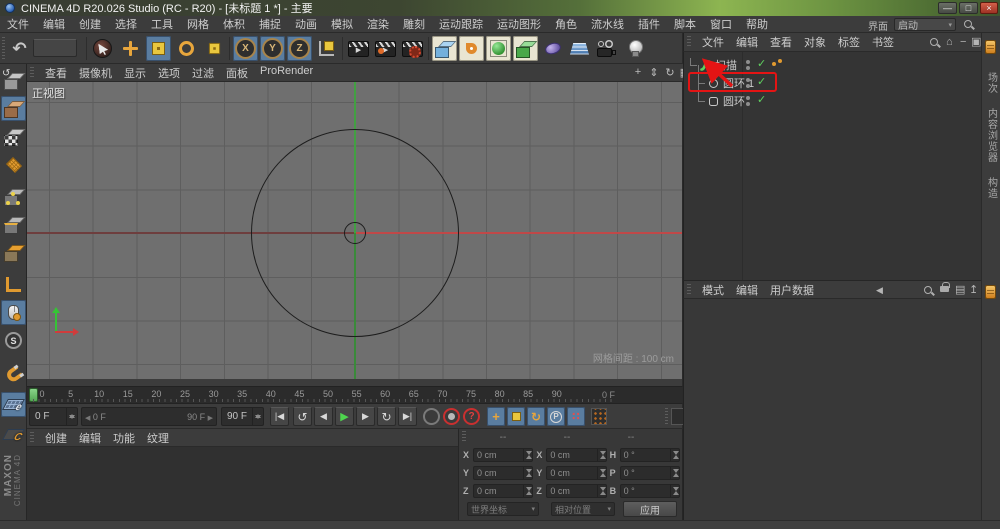  I want to click on attribute-manager-menu-2: 用户数据, so click(792, 290).